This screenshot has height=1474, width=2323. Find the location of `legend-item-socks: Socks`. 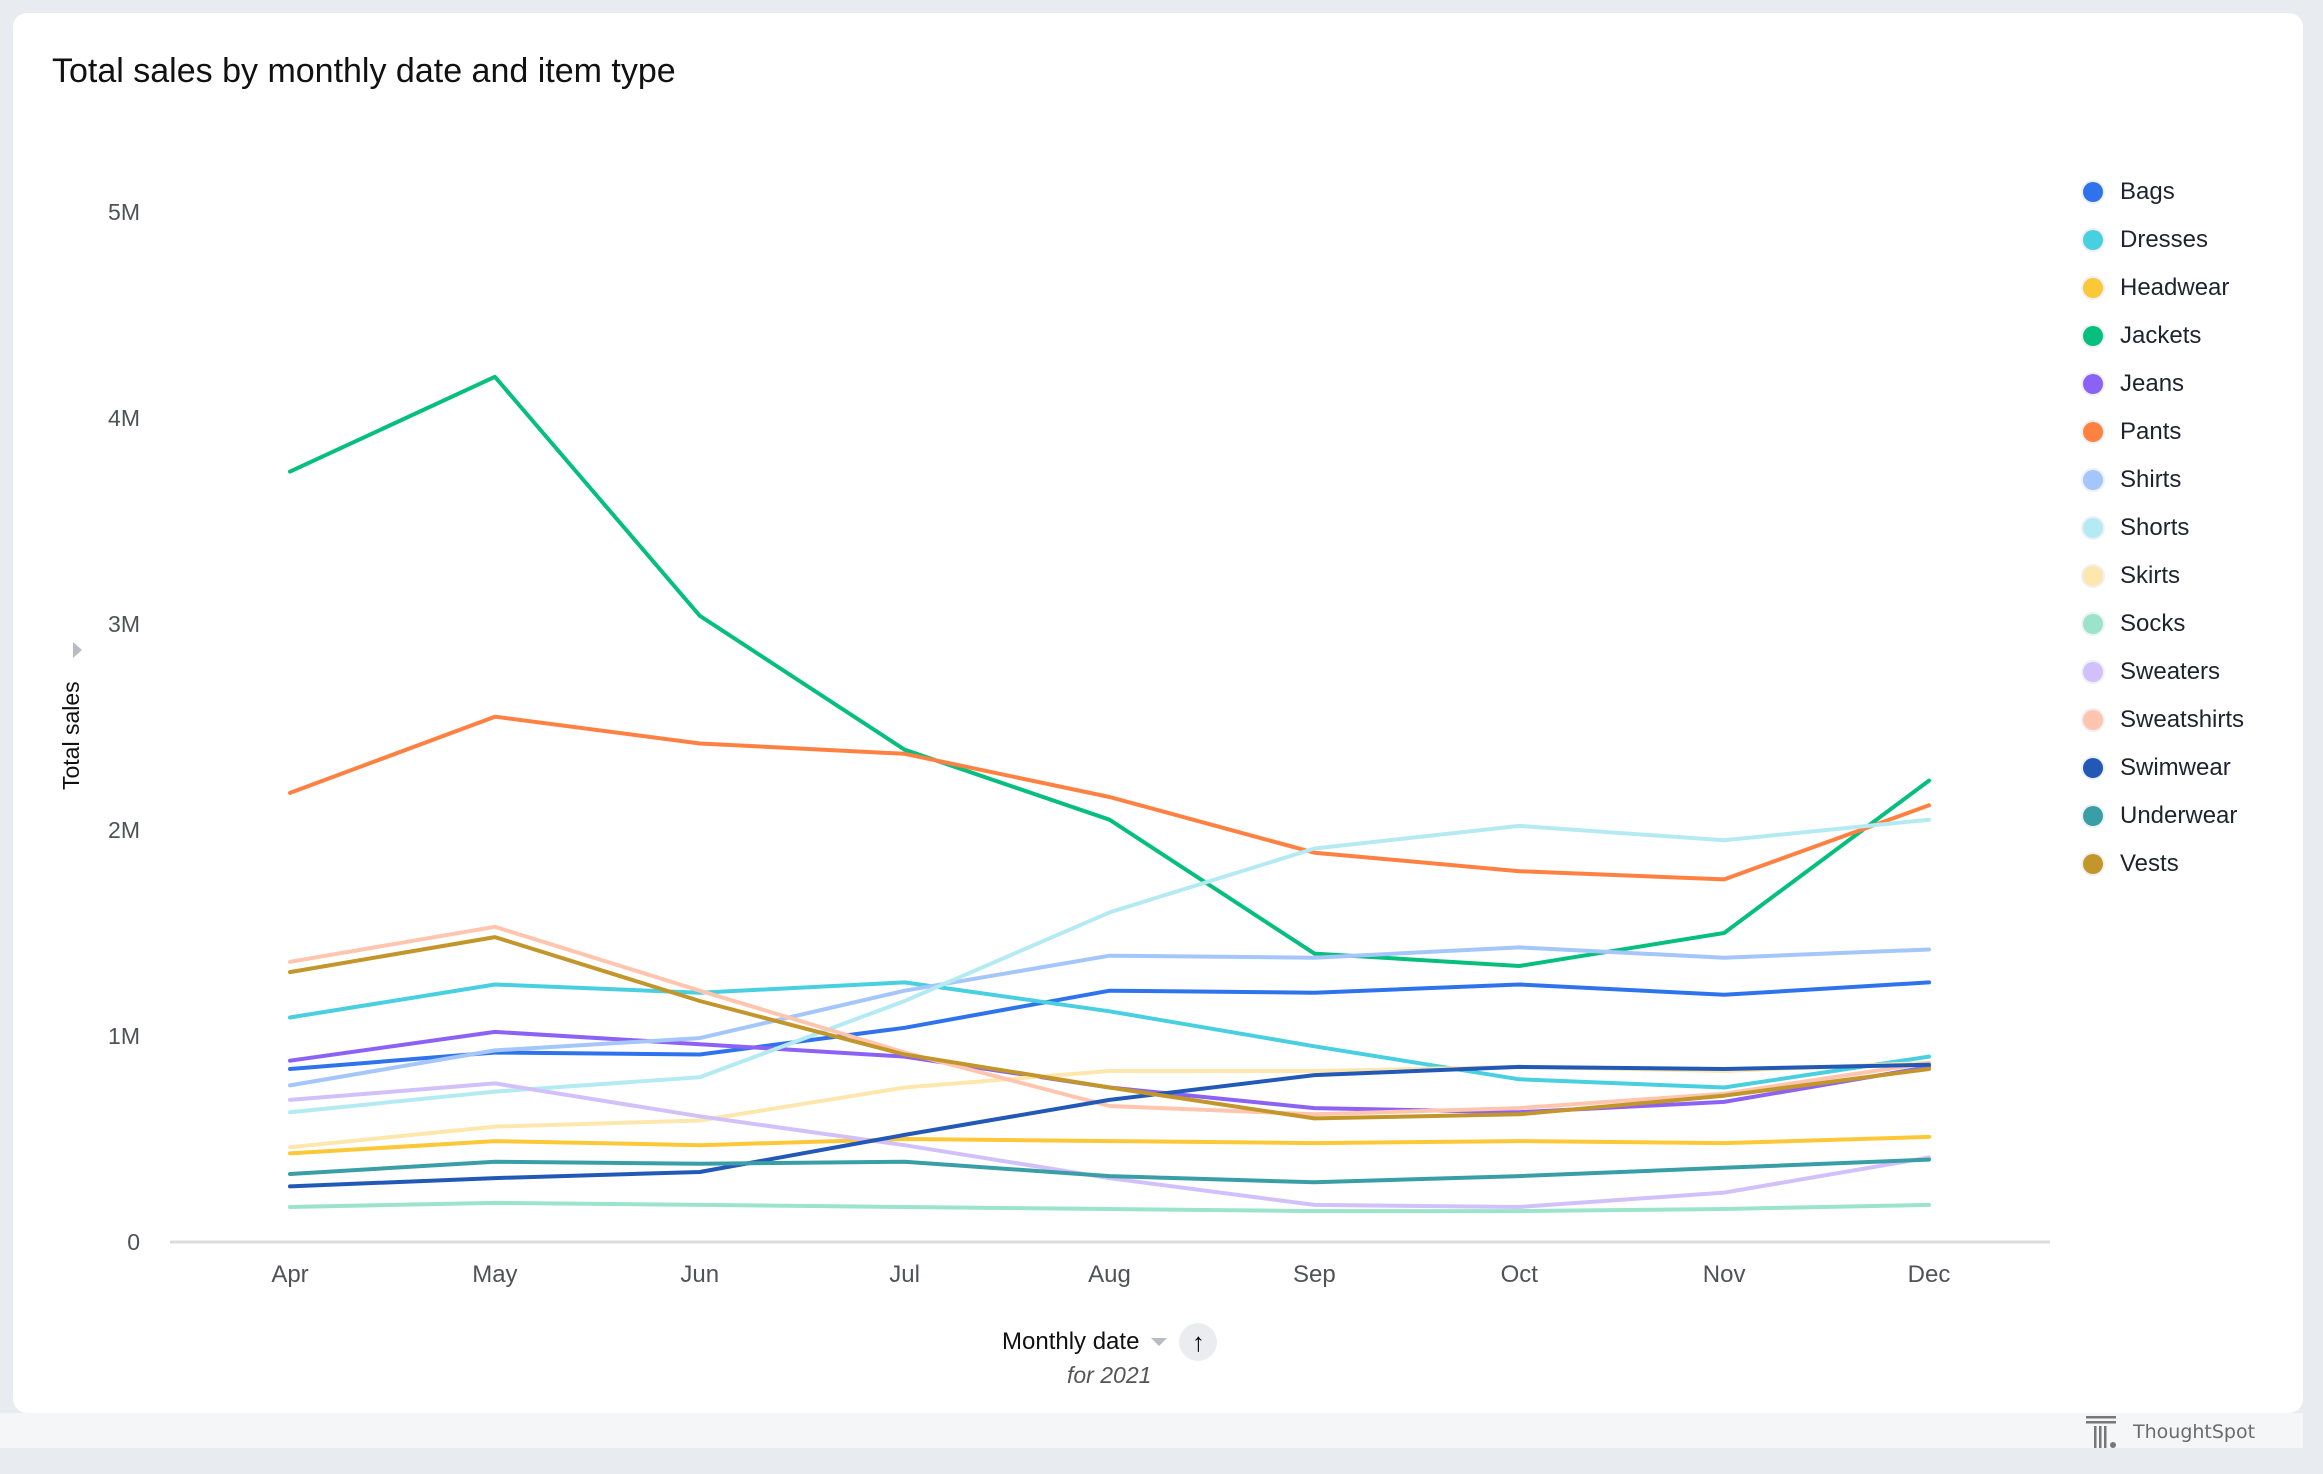

legend-item-socks: Socks is located at coordinates (2163, 624).